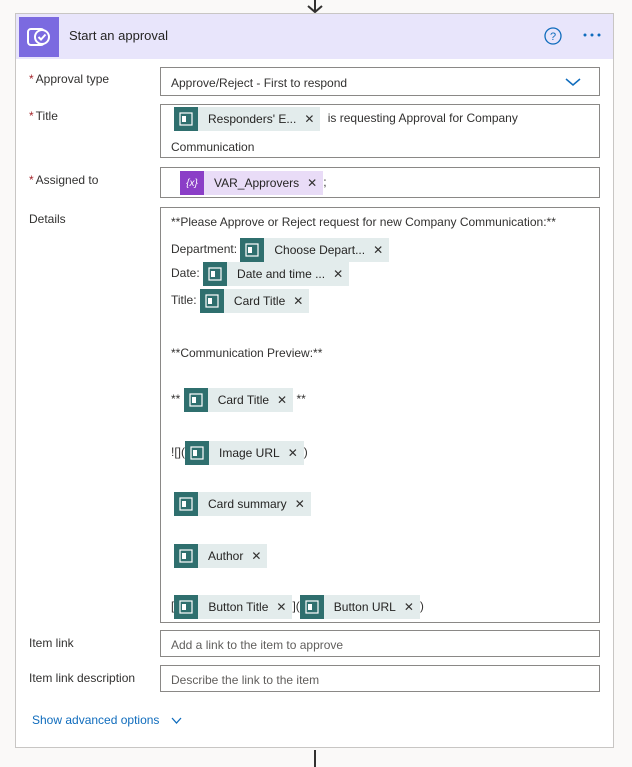  Describe the element at coordinates (184, 300) in the screenshot. I see `title-detail-label: Title:` at that location.